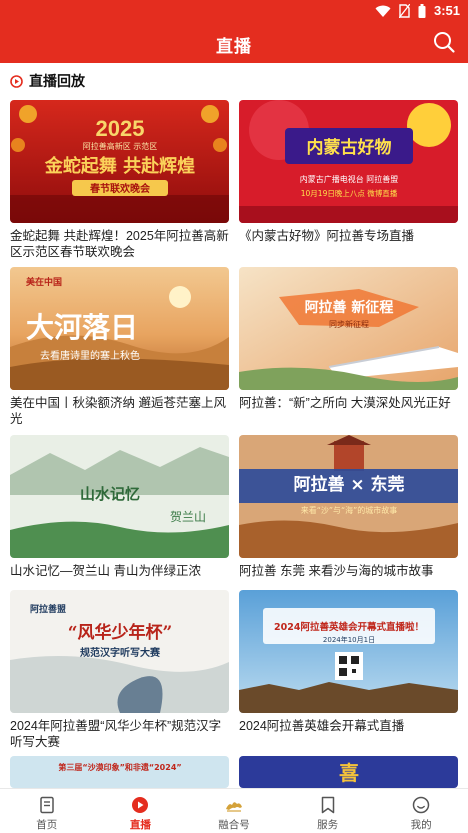 The height and width of the screenshot is (833, 468). What do you see at coordinates (446, 10) in the screenshot?
I see `status-time: 3:51` at bounding box center [446, 10].